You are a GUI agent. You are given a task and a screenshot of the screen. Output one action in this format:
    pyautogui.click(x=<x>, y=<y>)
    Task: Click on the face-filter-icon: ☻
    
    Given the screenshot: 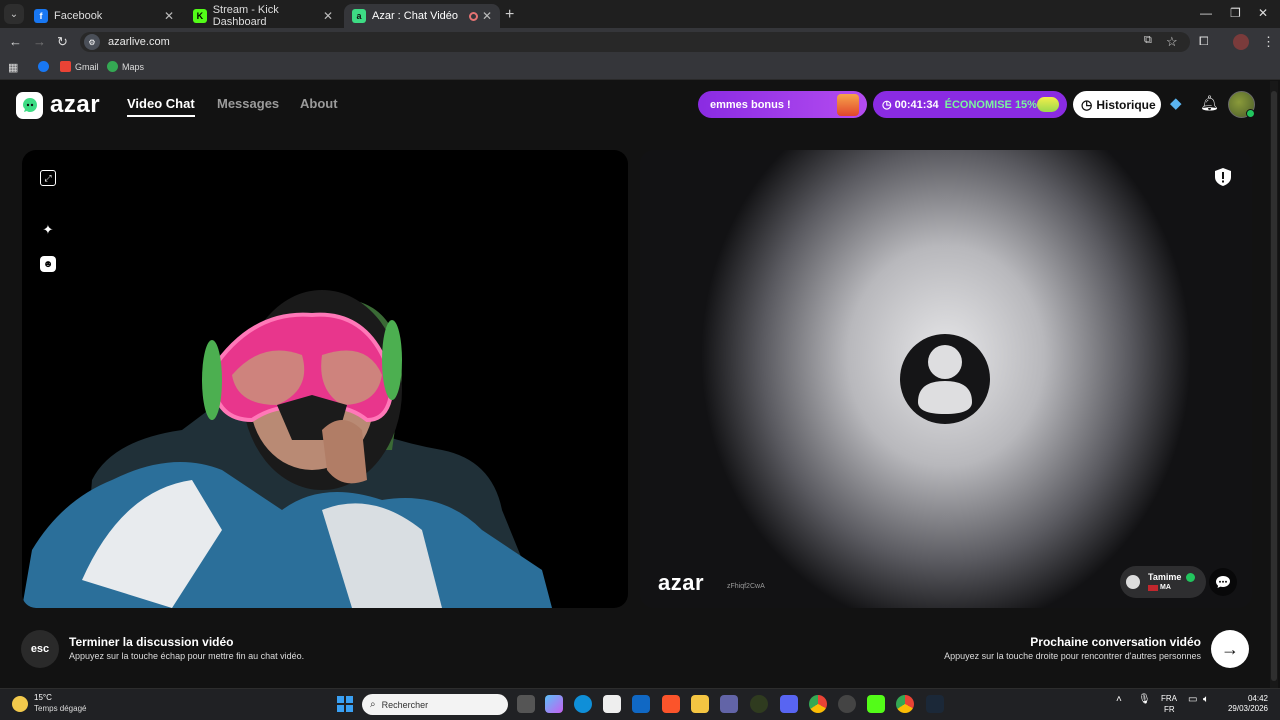 What is the action you would take?
    pyautogui.click(x=48, y=264)
    